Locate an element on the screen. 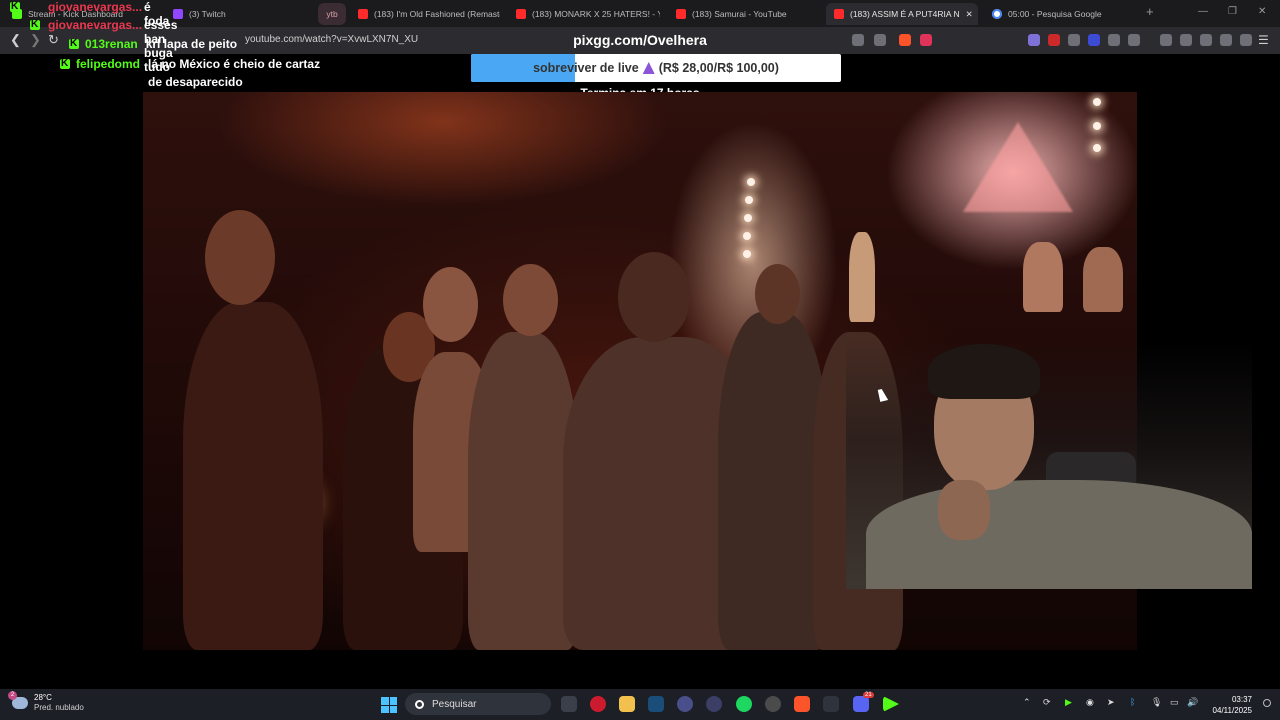  search-placeholder: Pesquisar is located at coordinates (454, 704).